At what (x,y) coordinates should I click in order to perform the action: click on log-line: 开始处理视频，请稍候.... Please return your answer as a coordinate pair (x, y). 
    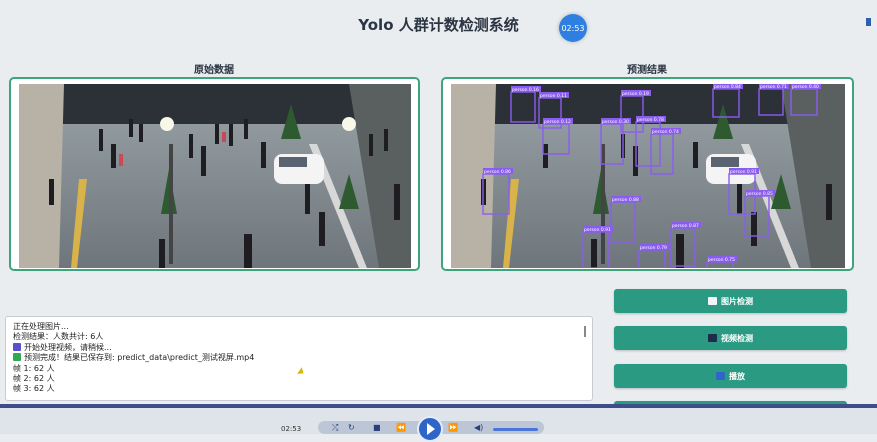
    Looking at the image, I should click on (299, 347).